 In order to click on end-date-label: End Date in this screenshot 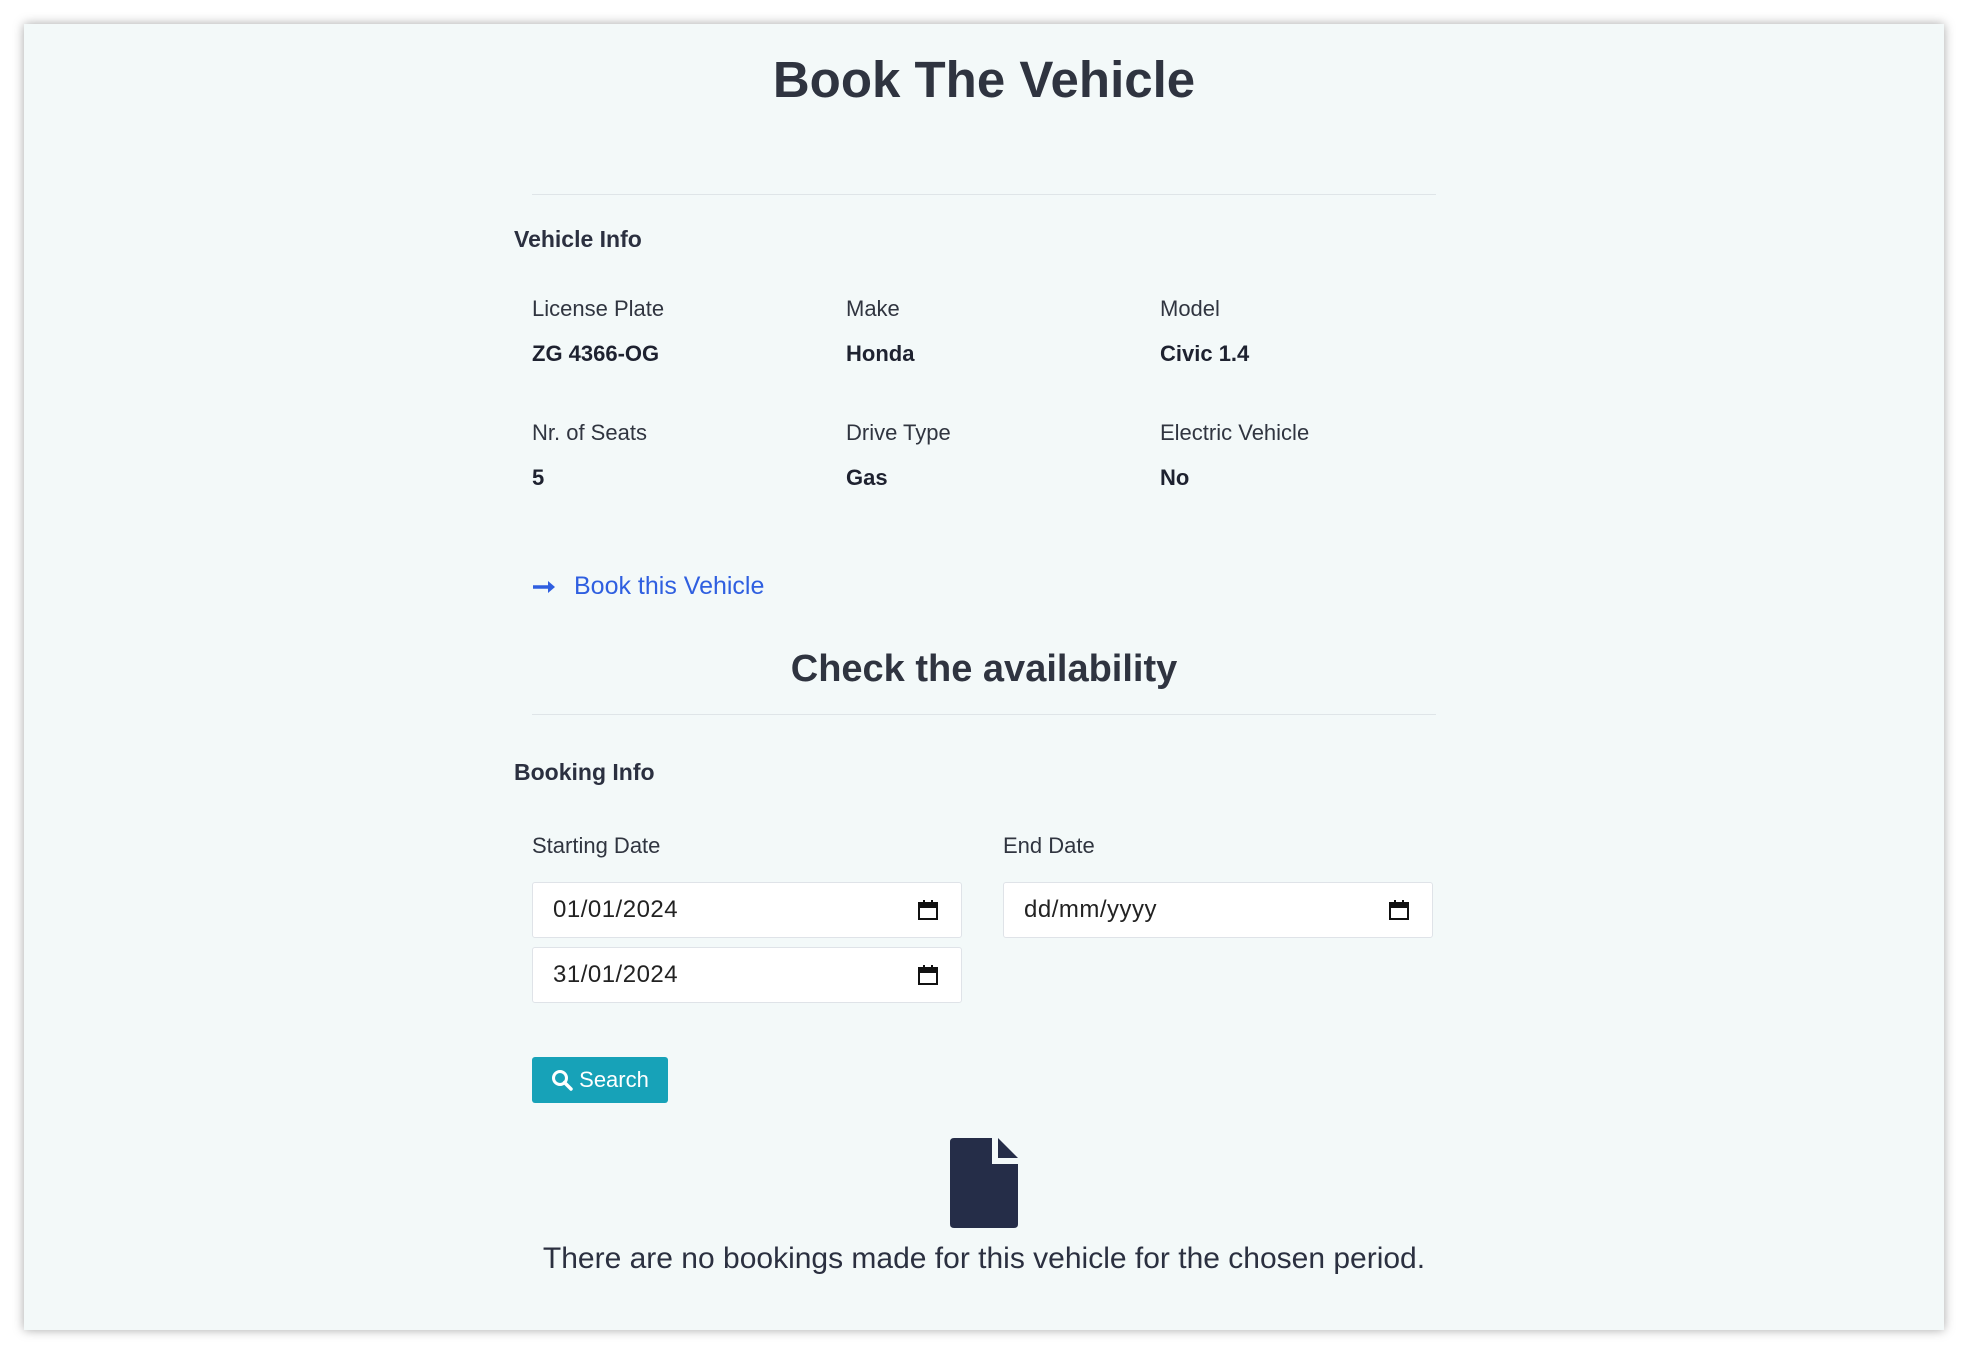, I will do `click(1049, 845)`.